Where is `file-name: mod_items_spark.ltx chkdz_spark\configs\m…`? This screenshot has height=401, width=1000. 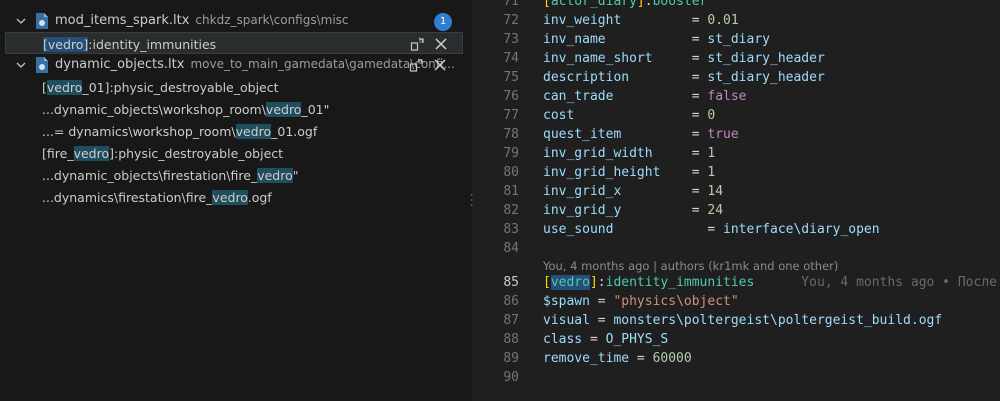
file-name: mod_items_spark.ltx chkdz_spark\configs\m… is located at coordinates (202, 20).